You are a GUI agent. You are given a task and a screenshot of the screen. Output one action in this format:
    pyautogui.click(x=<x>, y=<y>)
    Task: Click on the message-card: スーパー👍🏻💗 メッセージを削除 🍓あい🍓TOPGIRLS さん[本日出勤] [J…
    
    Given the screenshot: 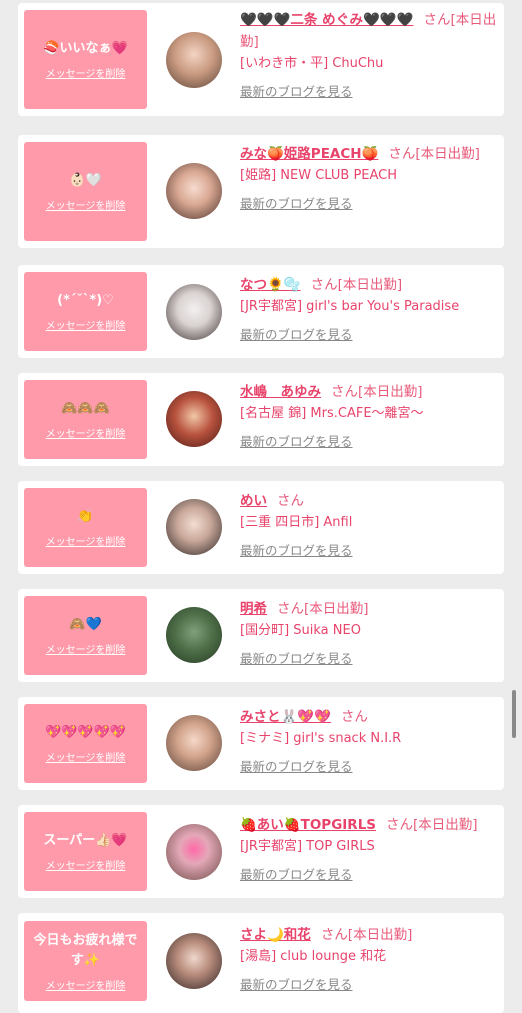 What is the action you would take?
    pyautogui.click(x=261, y=851)
    